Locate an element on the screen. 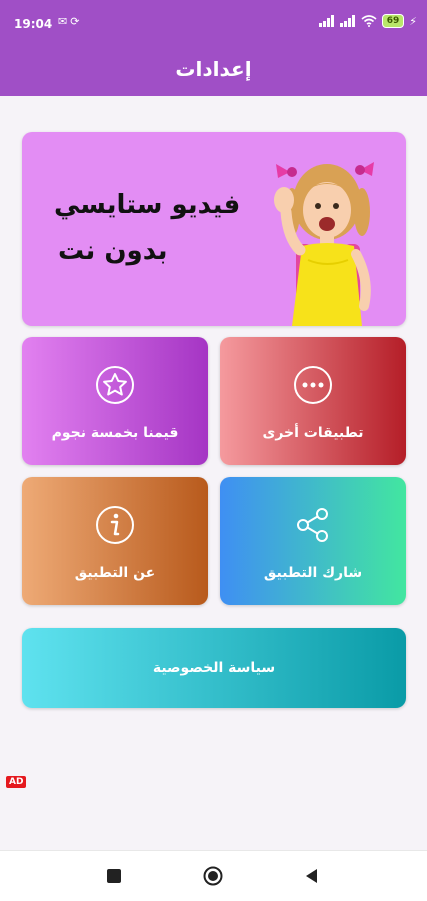 This screenshot has width=427, height=901. share-label: شارك التطبيق is located at coordinates (313, 573).